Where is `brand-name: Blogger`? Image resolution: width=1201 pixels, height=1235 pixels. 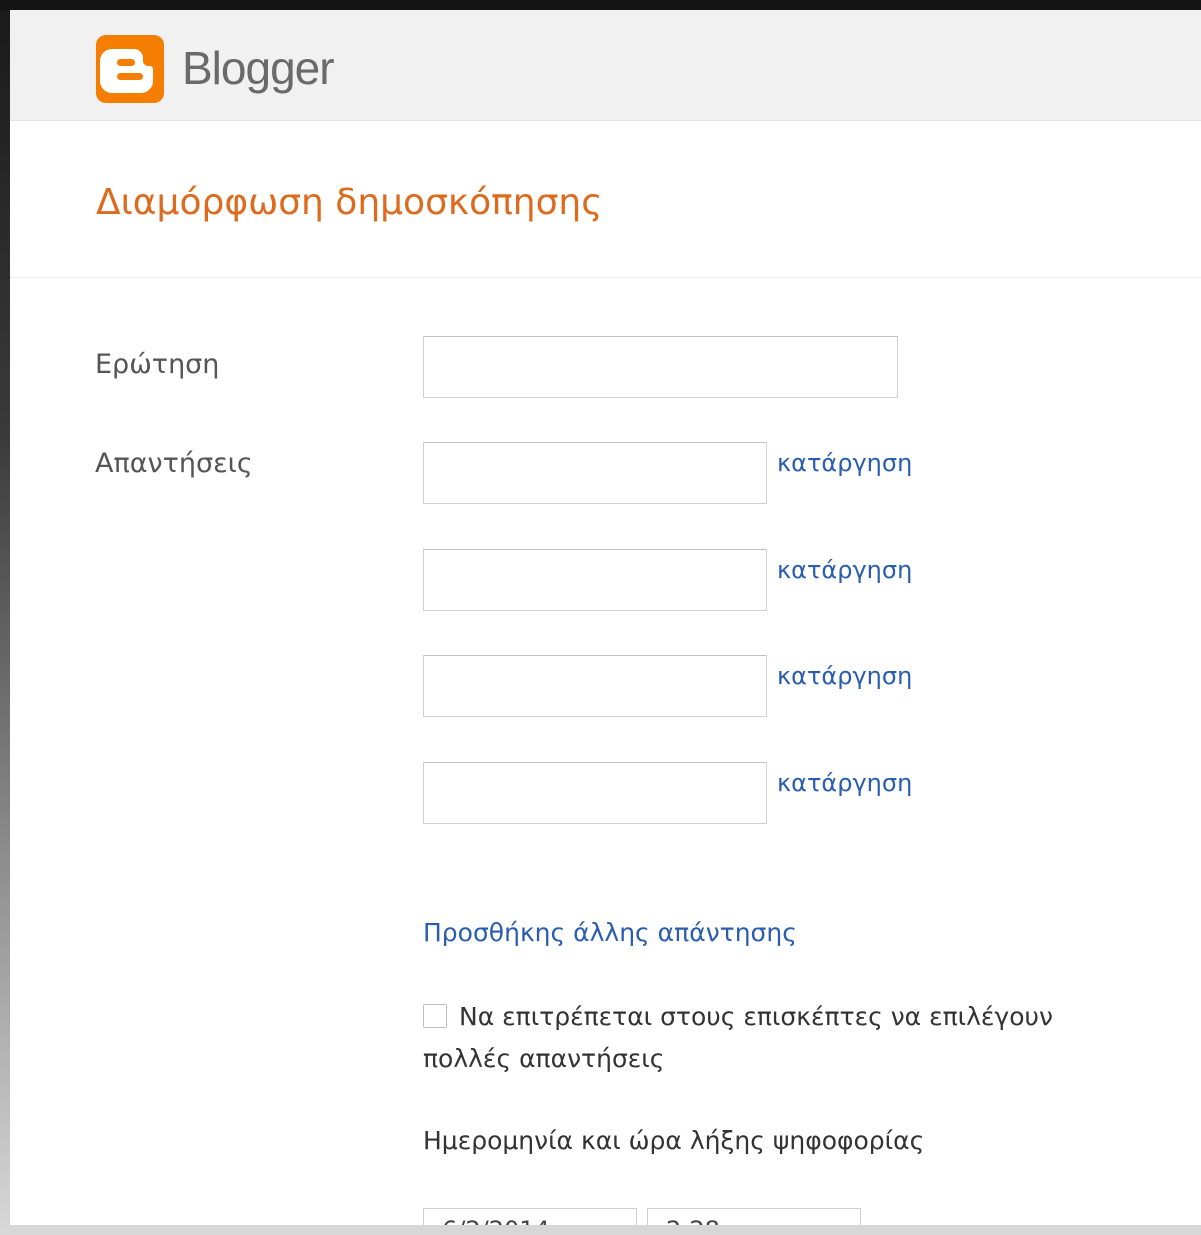
brand-name: Blogger is located at coordinates (258, 68).